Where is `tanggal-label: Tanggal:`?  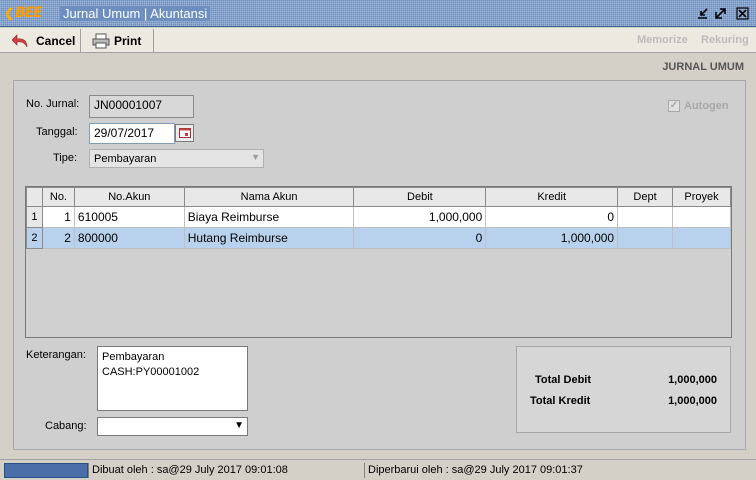 tanggal-label: Tanggal: is located at coordinates (57, 132).